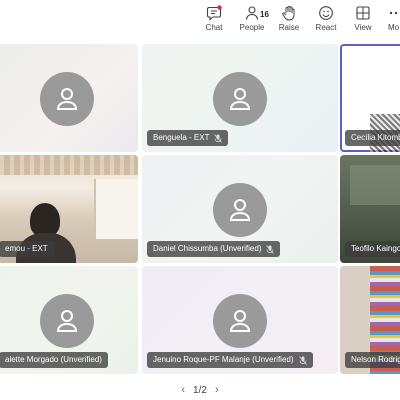  Describe the element at coordinates (207, 248) in the screenshot. I see `participant-name: Daniel Chissumba (Unverified)` at that location.